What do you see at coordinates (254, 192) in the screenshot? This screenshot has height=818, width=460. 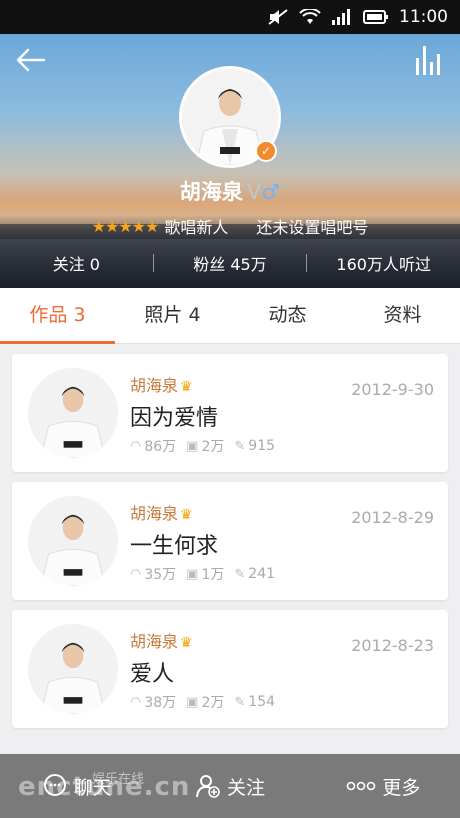 I see `verified-v-icon: V` at bounding box center [254, 192].